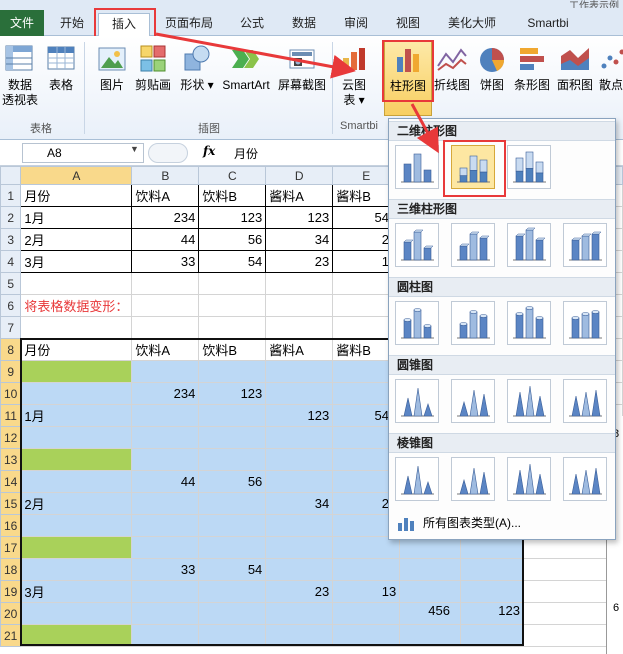  Describe the element at coordinates (11, 459) in the screenshot. I see `row-header: 13` at that location.